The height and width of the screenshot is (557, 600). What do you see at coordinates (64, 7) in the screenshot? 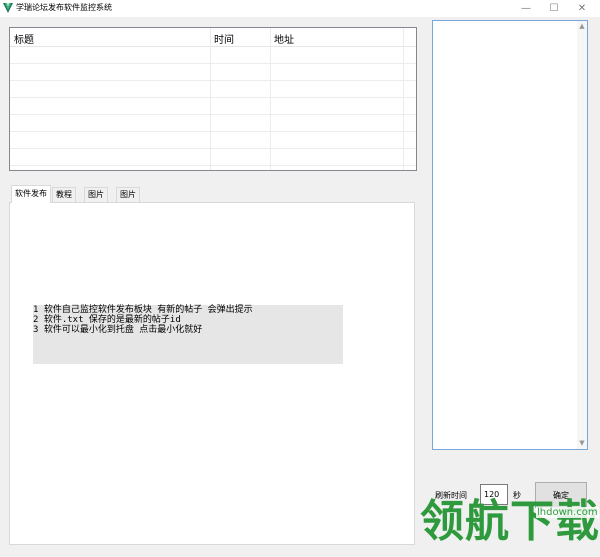
I see `window-title: 学瑞论坛发布软件监控系统` at bounding box center [64, 7].